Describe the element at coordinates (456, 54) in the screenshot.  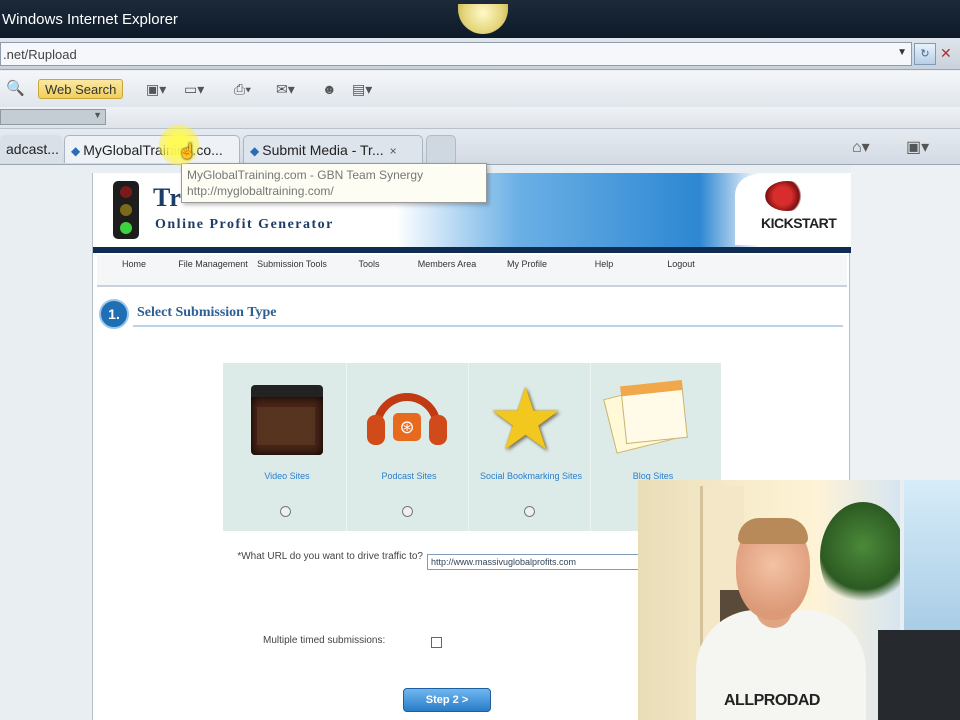
I see `address-input: .net/Rupload ▼` at that location.